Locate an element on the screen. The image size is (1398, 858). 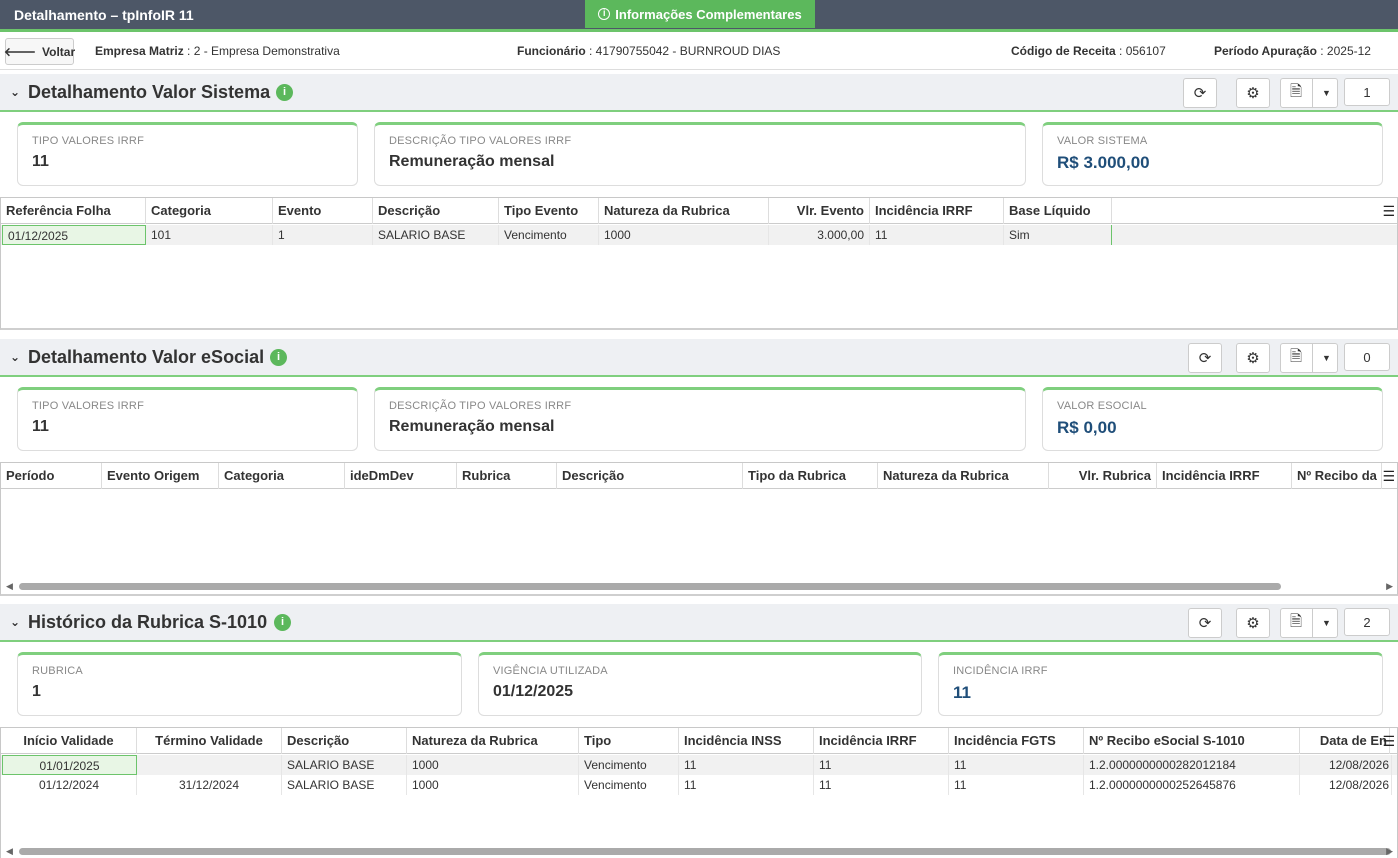
table-cell: 01/01/2025 is located at coordinates (69, 765).